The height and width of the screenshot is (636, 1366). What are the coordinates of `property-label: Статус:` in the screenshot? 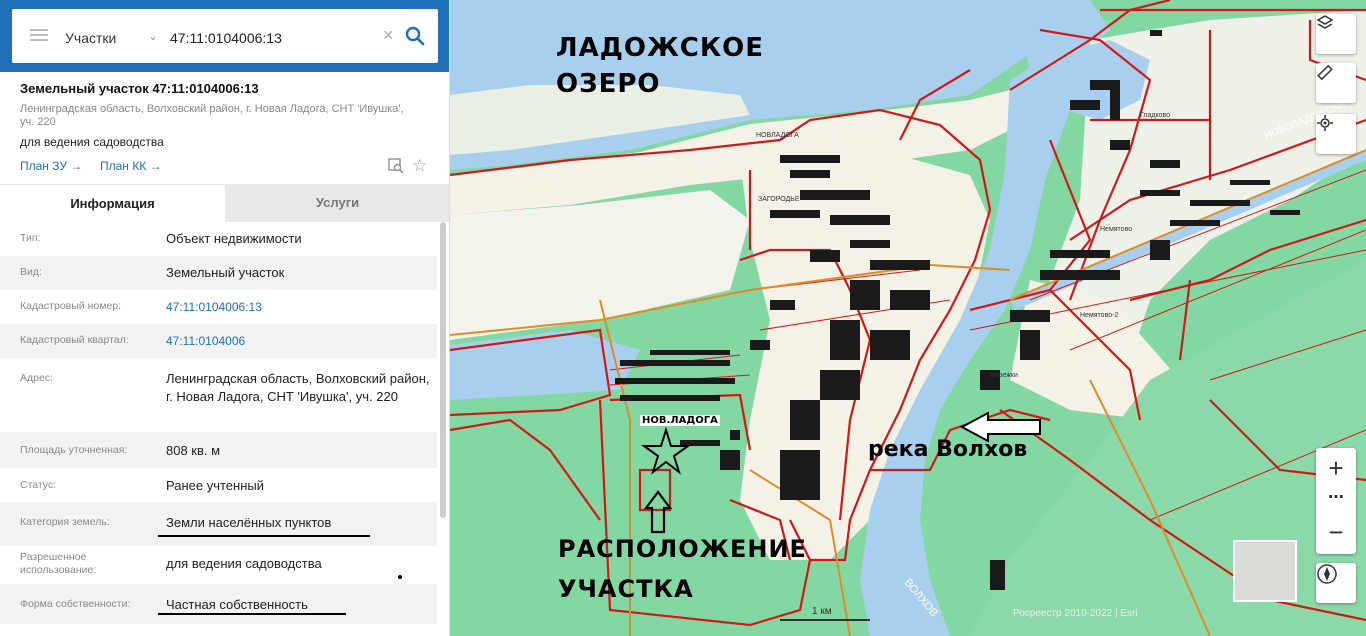 It's located at (38, 485).